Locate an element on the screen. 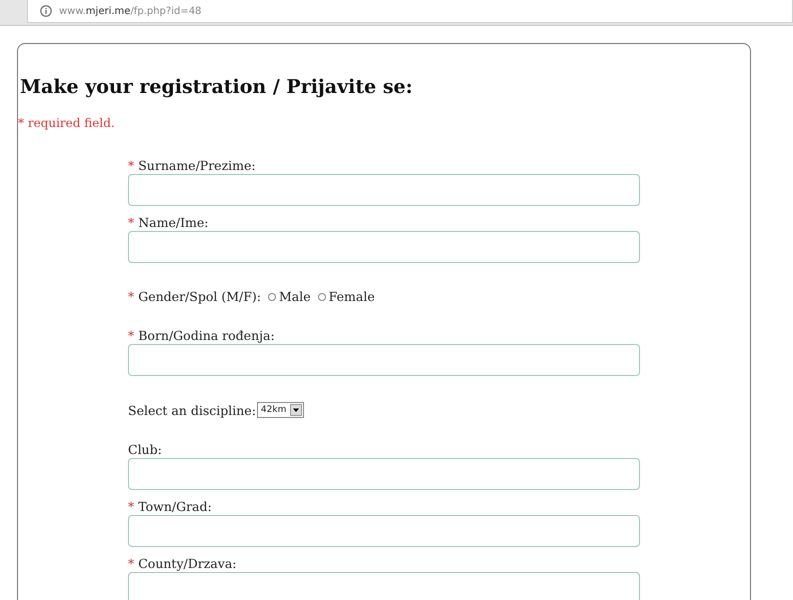  field-label: * County/Drzava: is located at coordinates (183, 563).